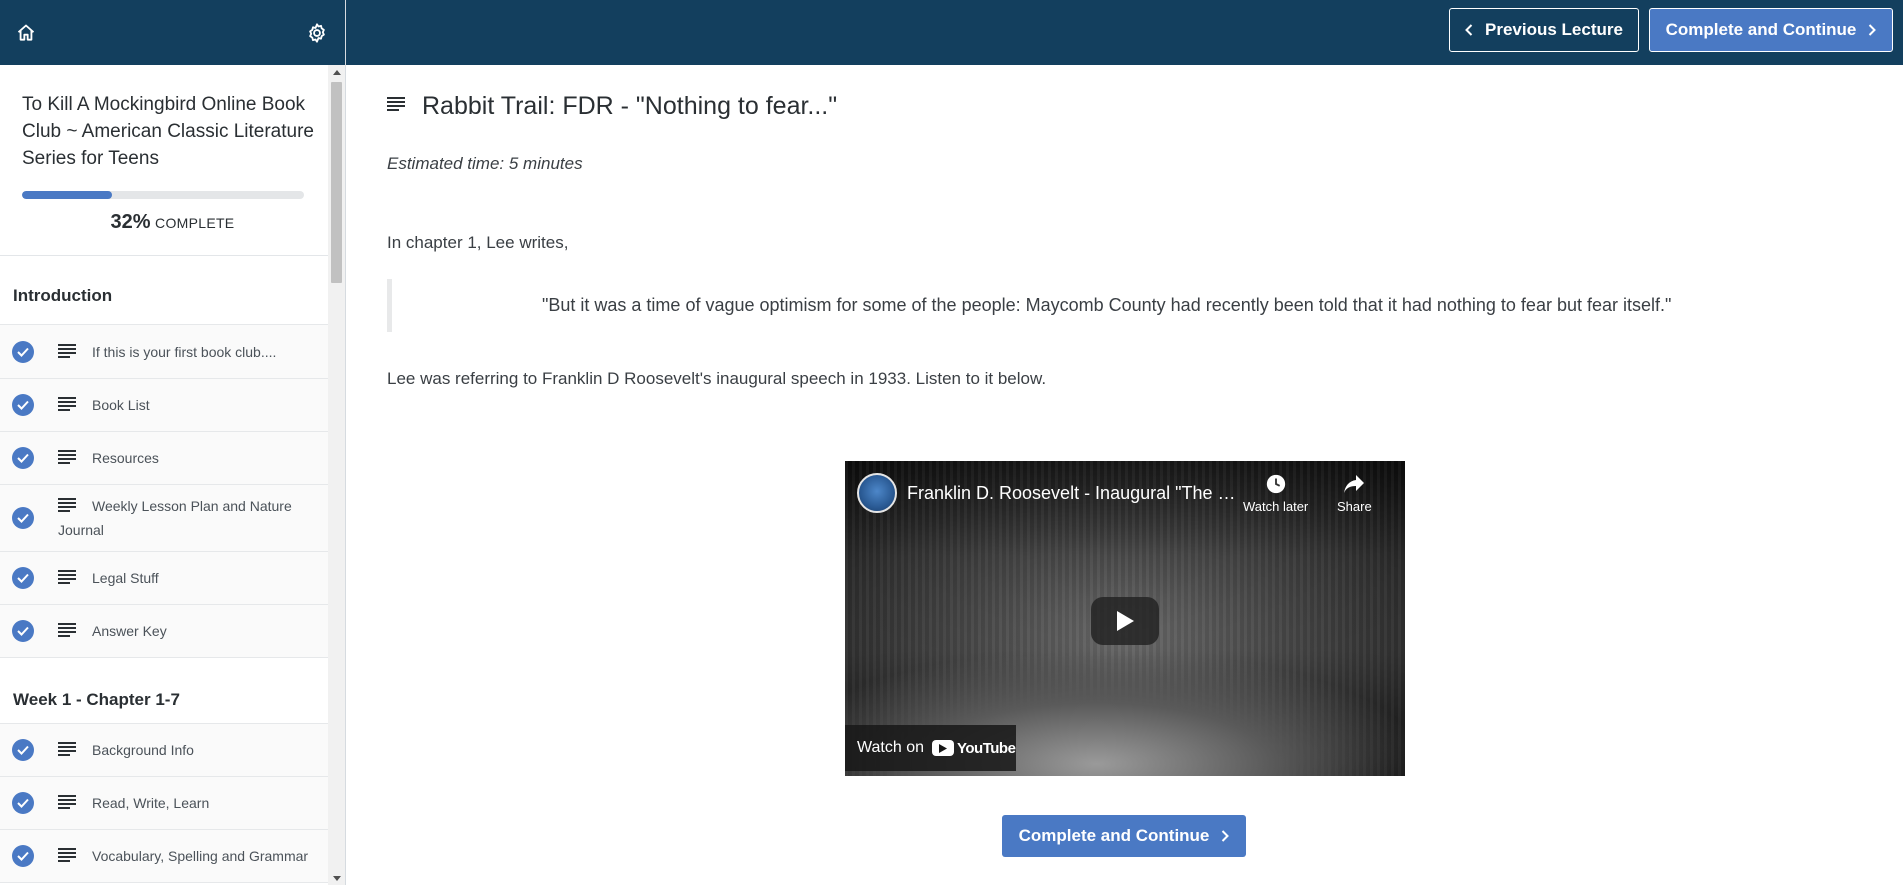 This screenshot has width=1903, height=885. Describe the element at coordinates (336, 72) in the screenshot. I see `scroll-up-arrow-icon` at that location.